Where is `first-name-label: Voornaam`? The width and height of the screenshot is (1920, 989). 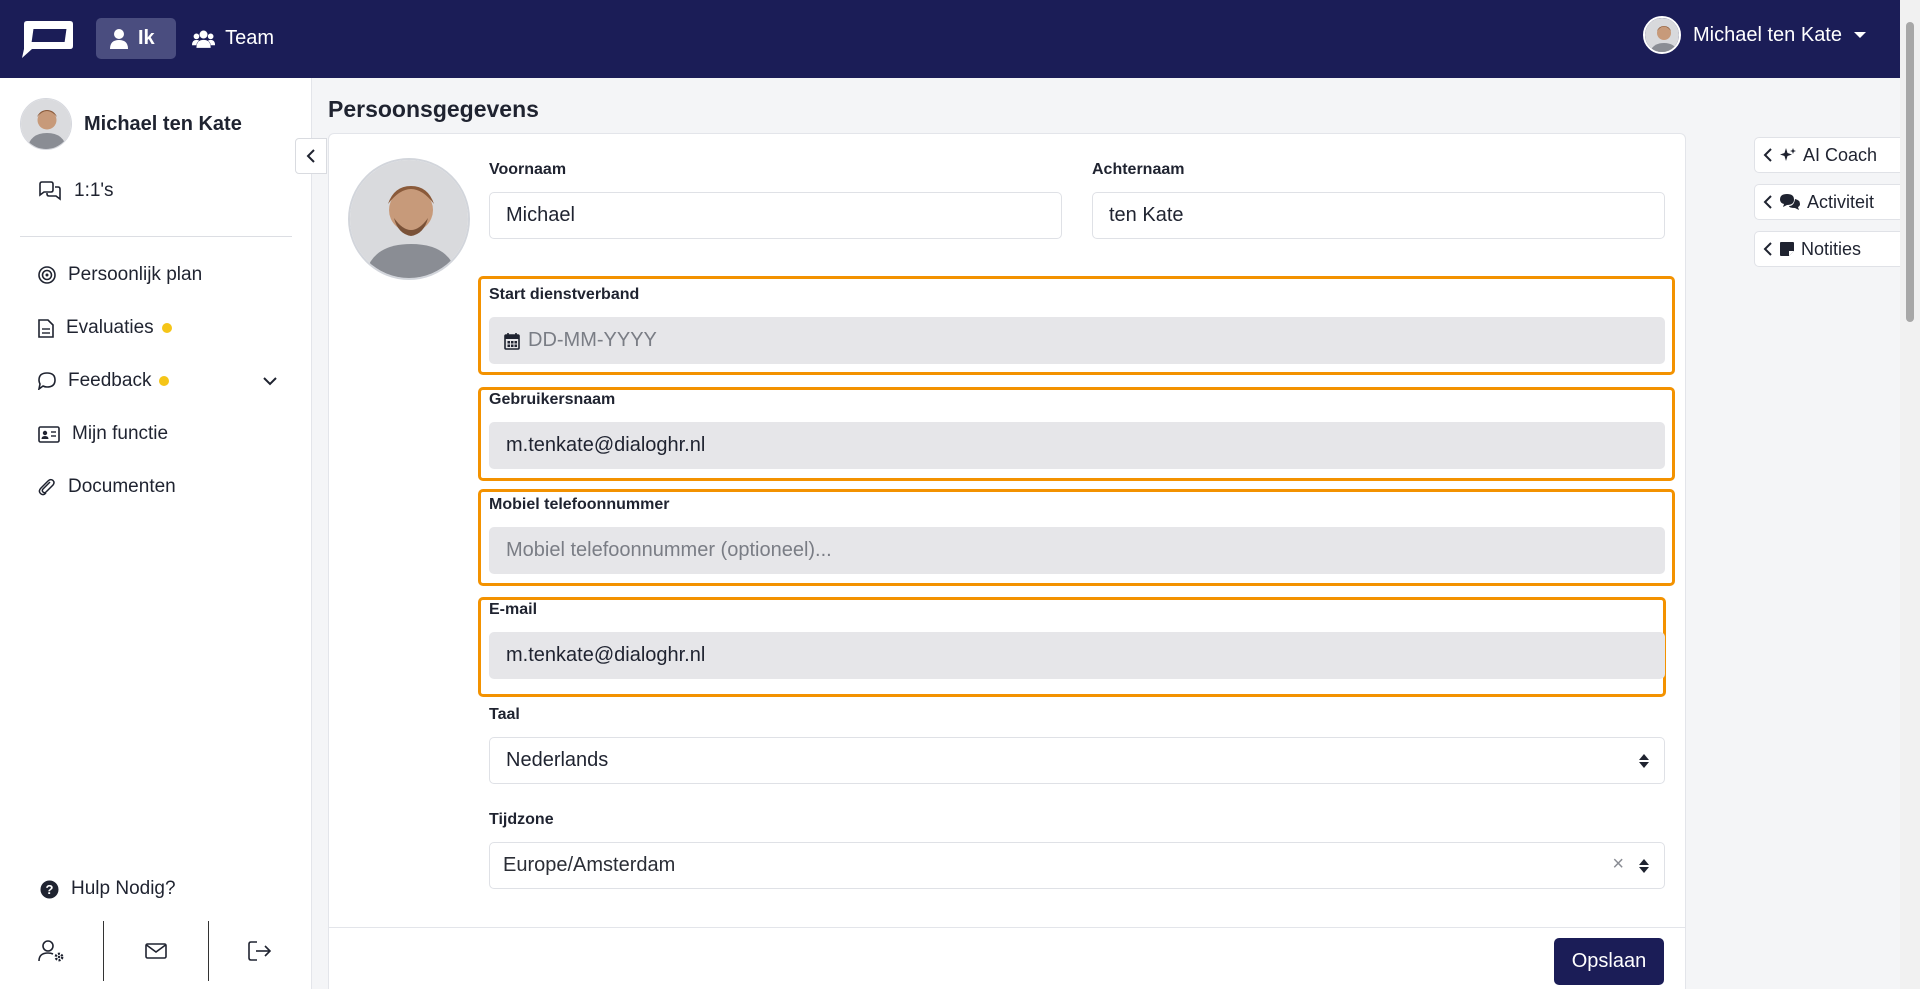
first-name-label: Voornaam is located at coordinates (528, 169).